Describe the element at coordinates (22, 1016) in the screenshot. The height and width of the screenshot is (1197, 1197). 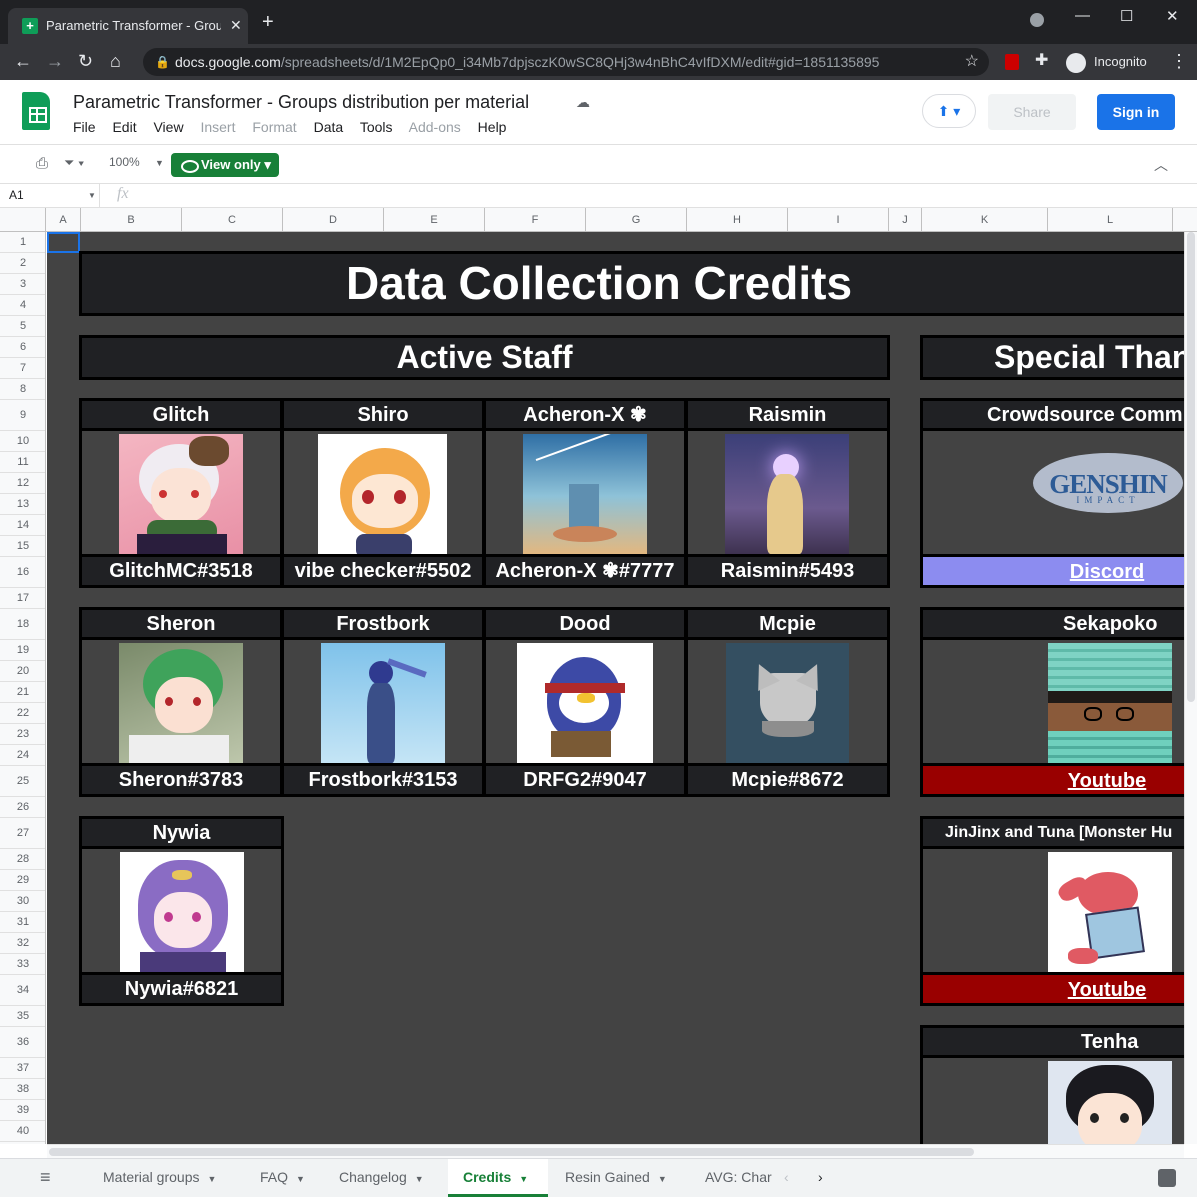
I see `row-header: 35` at that location.